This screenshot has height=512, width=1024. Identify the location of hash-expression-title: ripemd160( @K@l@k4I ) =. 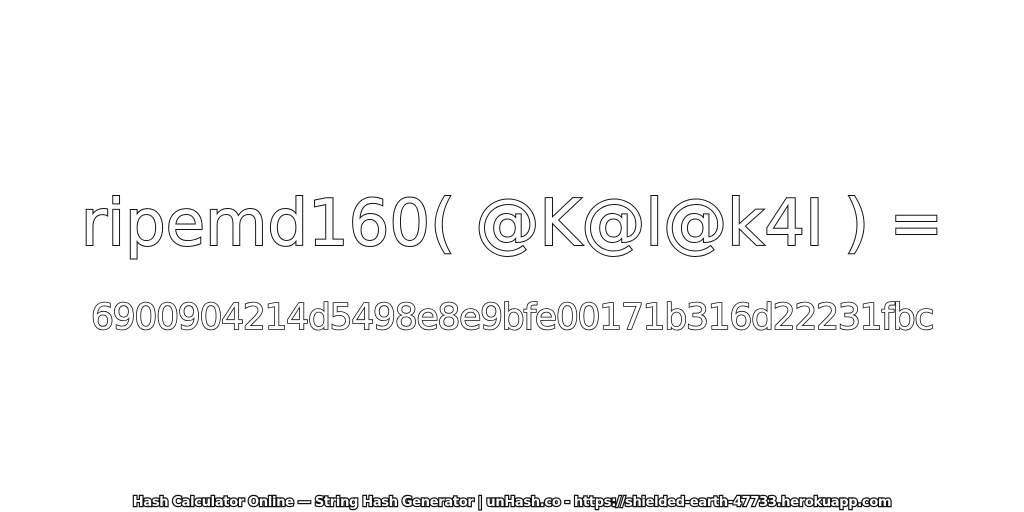
(512, 224).